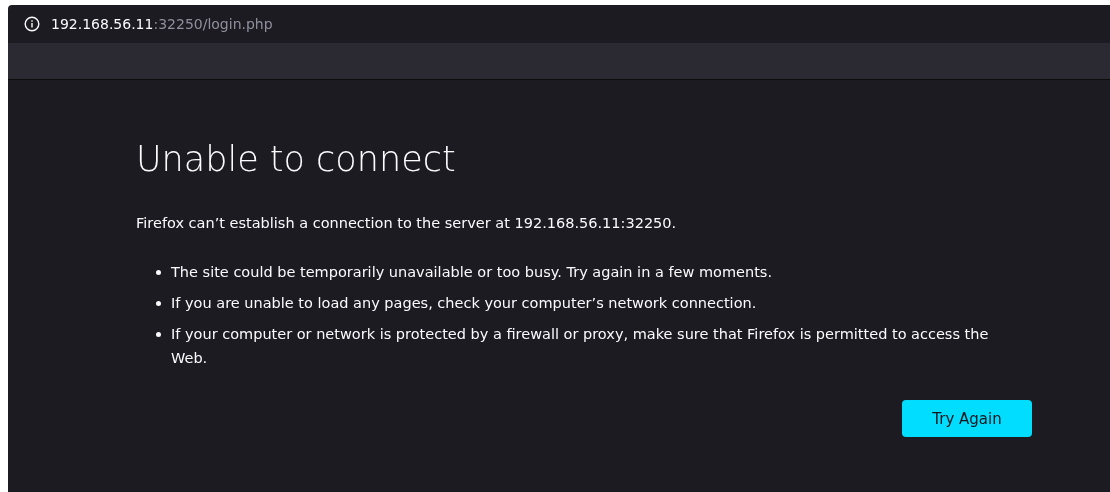 Image resolution: width=1110 pixels, height=492 pixels. Describe the element at coordinates (407, 223) in the screenshot. I see `error-message: Firefox can’t establish a connection to the server at 192.168.56.11:32250.` at that location.